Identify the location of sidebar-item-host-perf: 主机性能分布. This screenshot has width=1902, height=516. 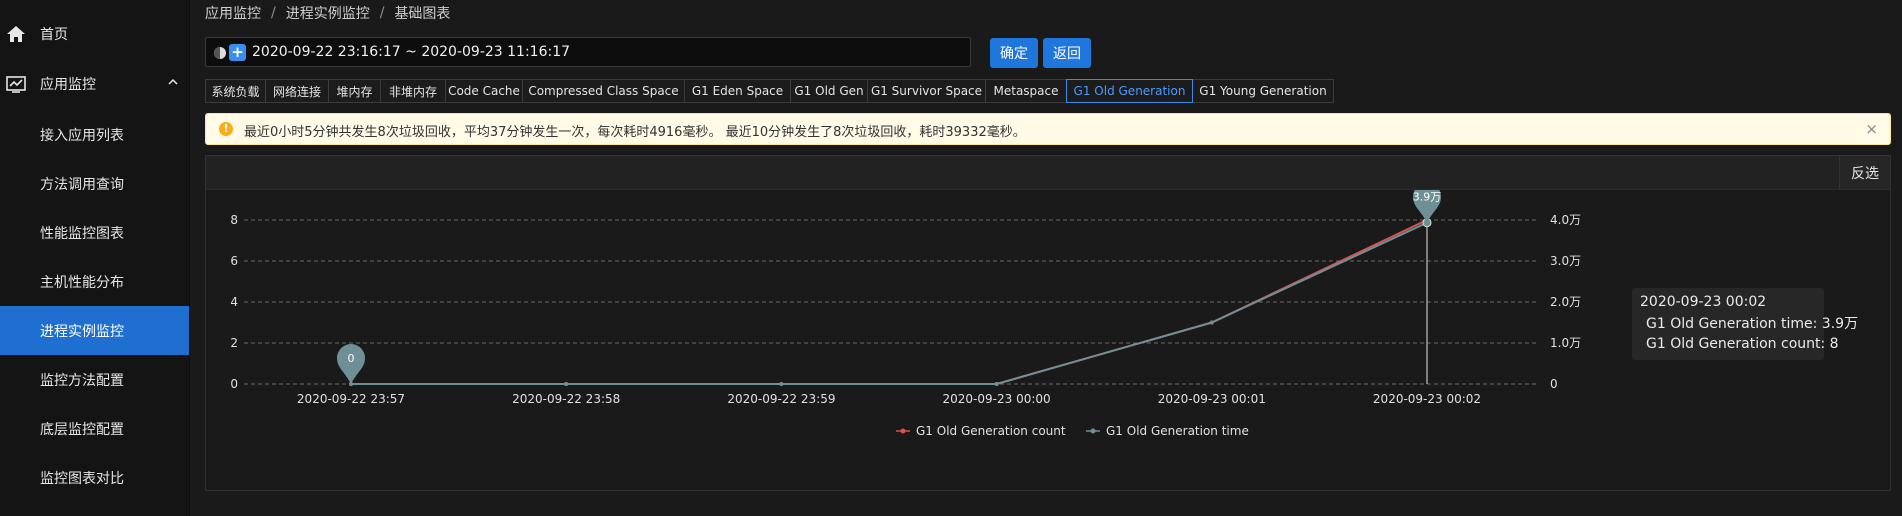
(94, 281).